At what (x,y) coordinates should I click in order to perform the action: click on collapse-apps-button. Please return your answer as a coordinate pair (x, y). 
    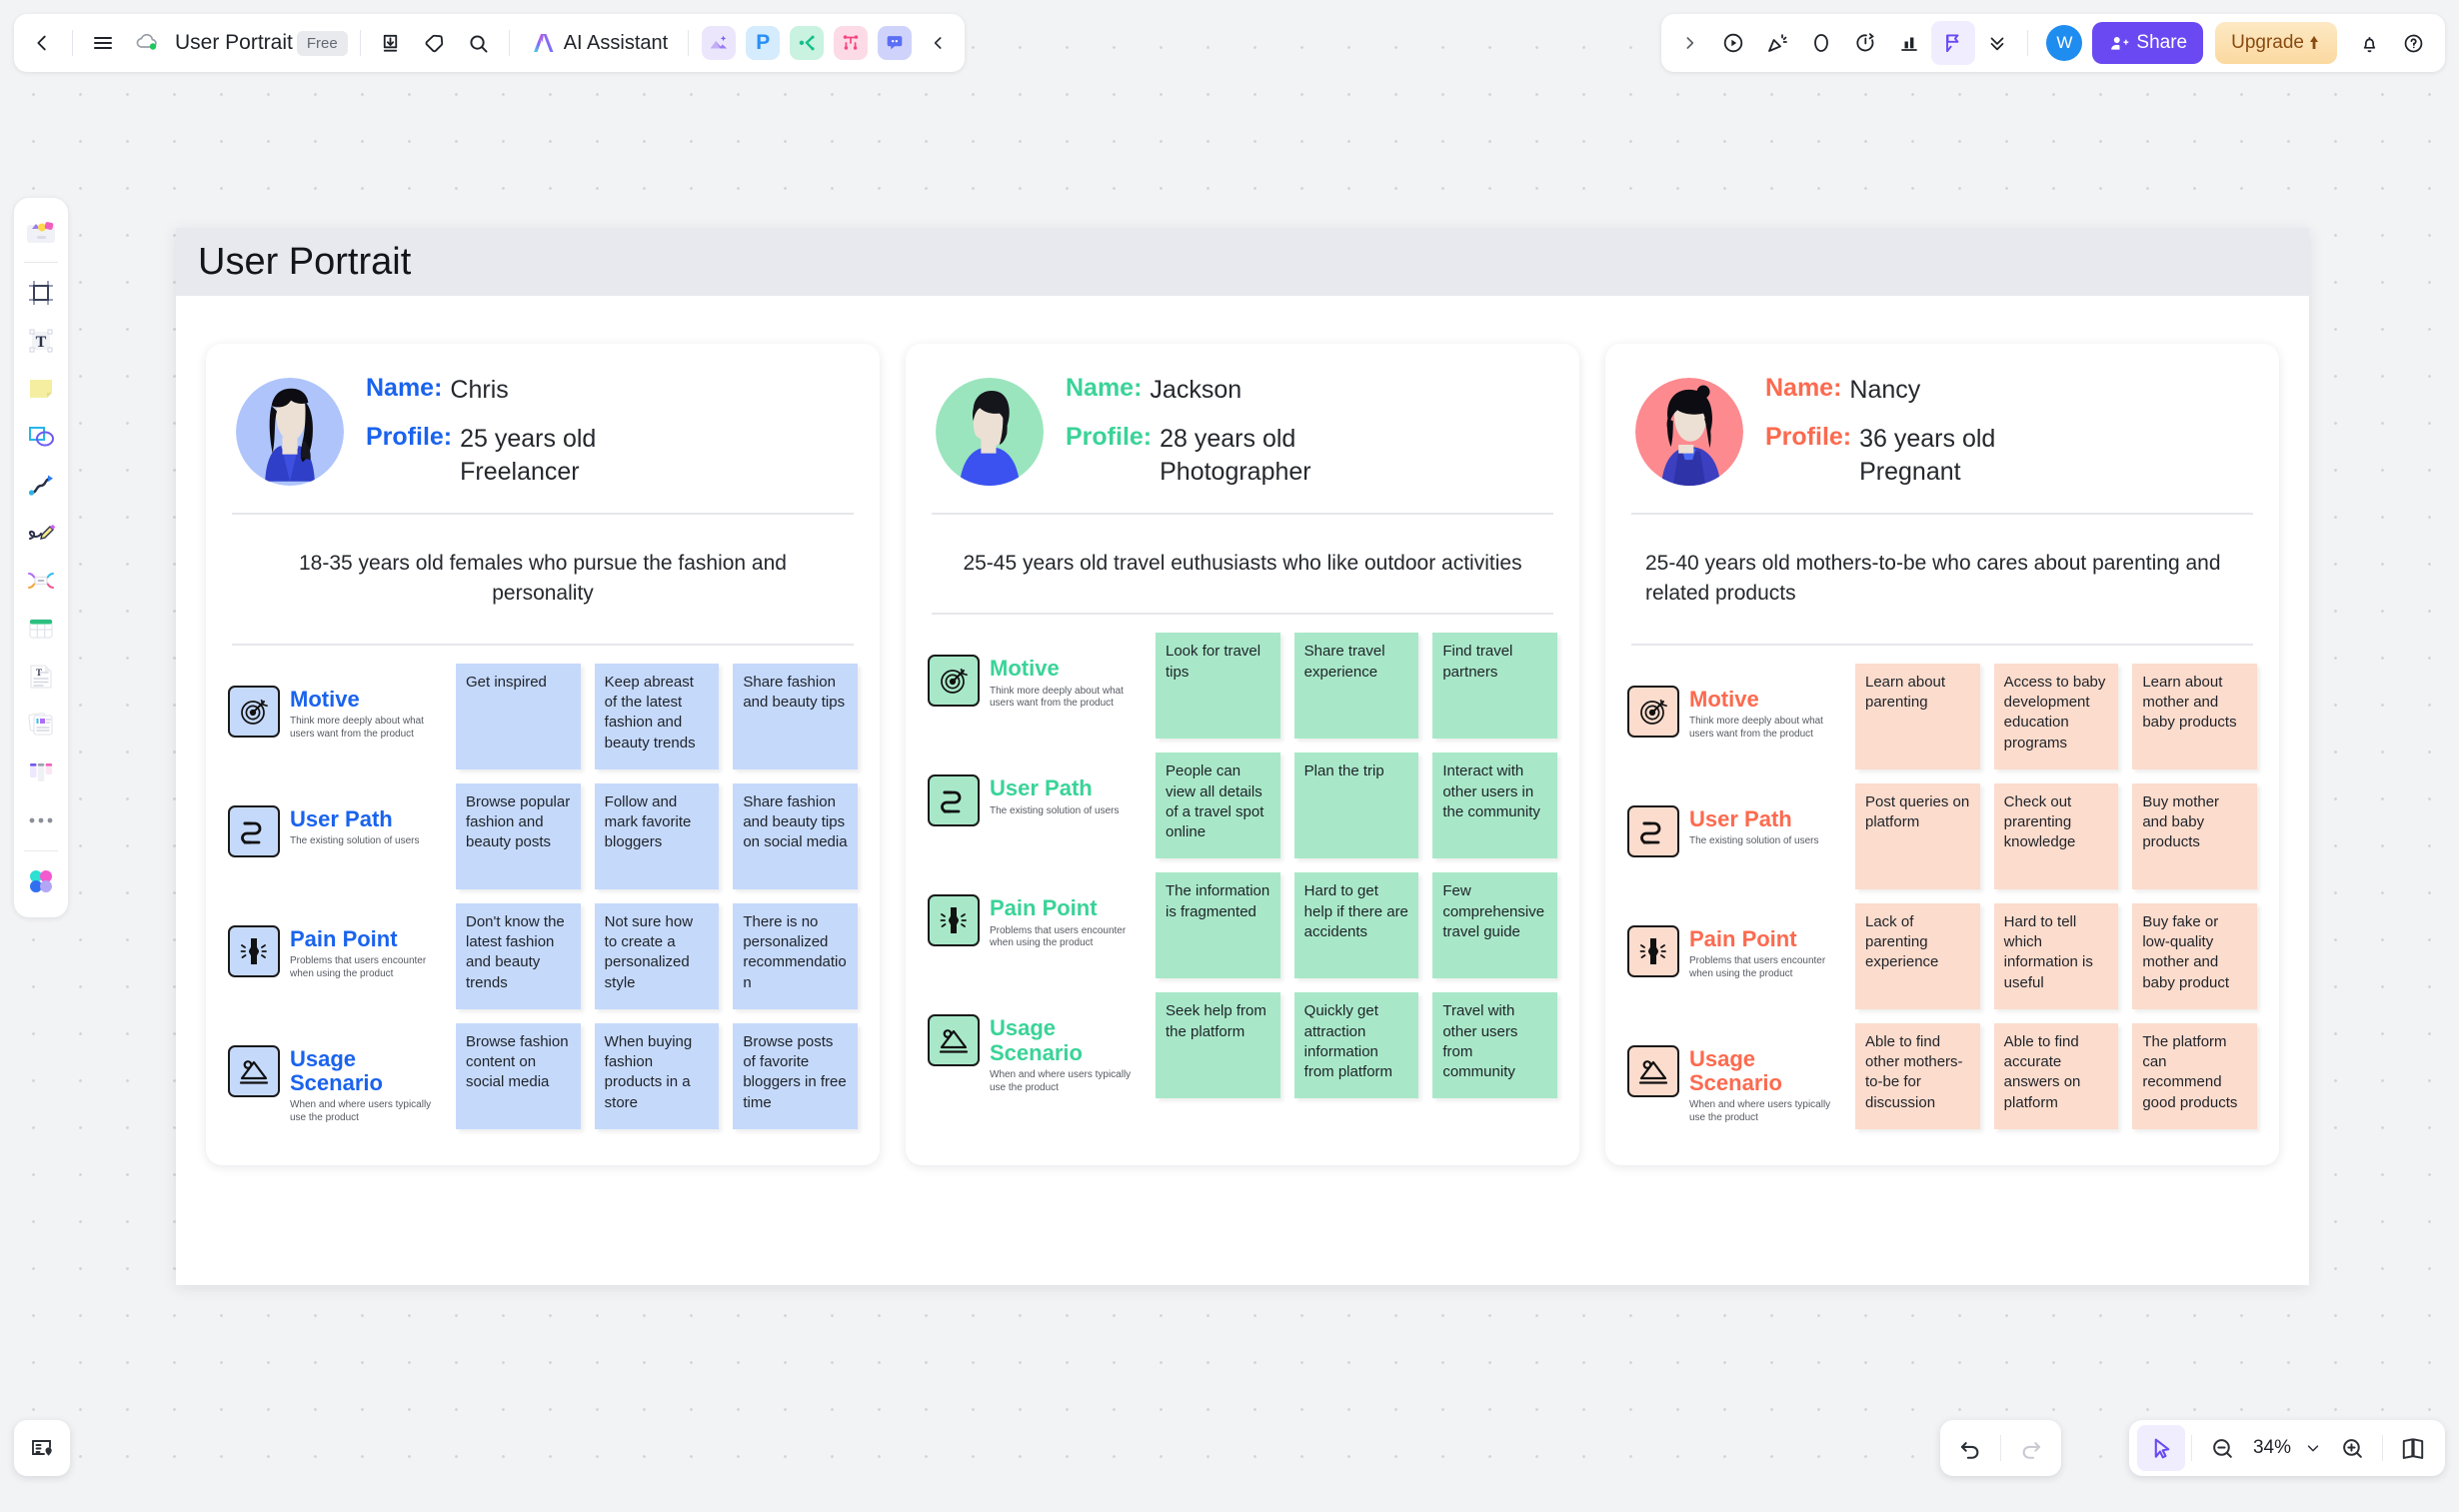
    Looking at the image, I should click on (939, 43).